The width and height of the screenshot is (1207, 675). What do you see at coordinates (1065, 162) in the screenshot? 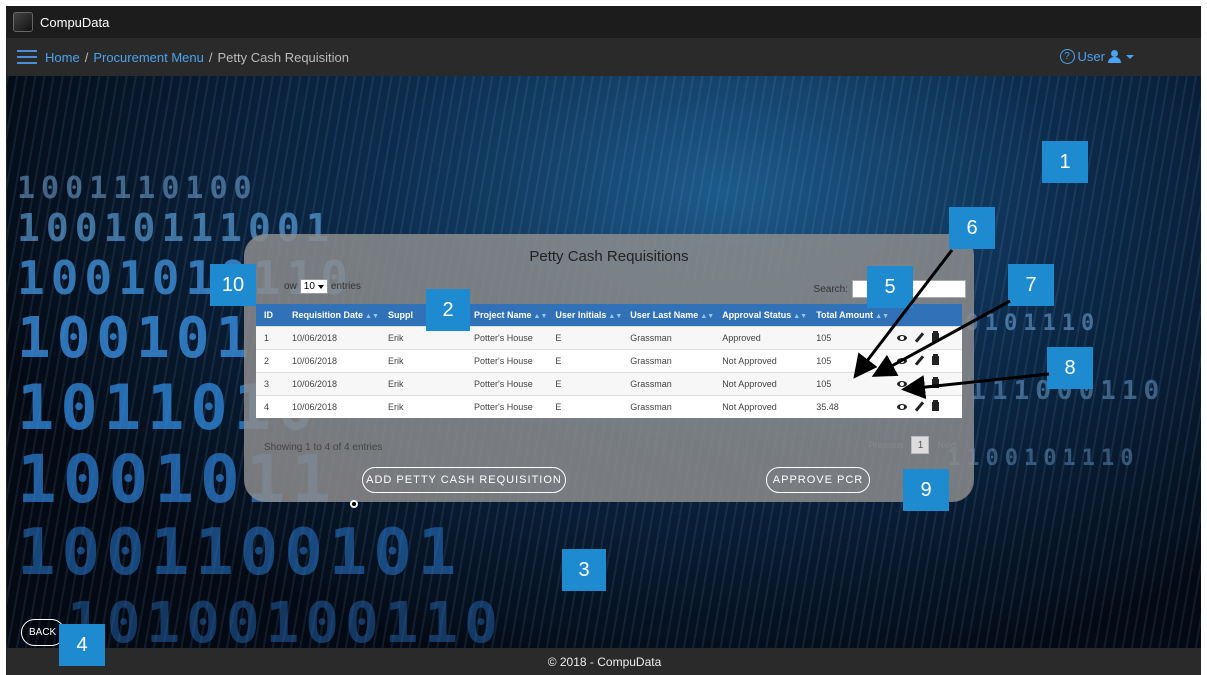
I see `callout-marker-1: 1` at bounding box center [1065, 162].